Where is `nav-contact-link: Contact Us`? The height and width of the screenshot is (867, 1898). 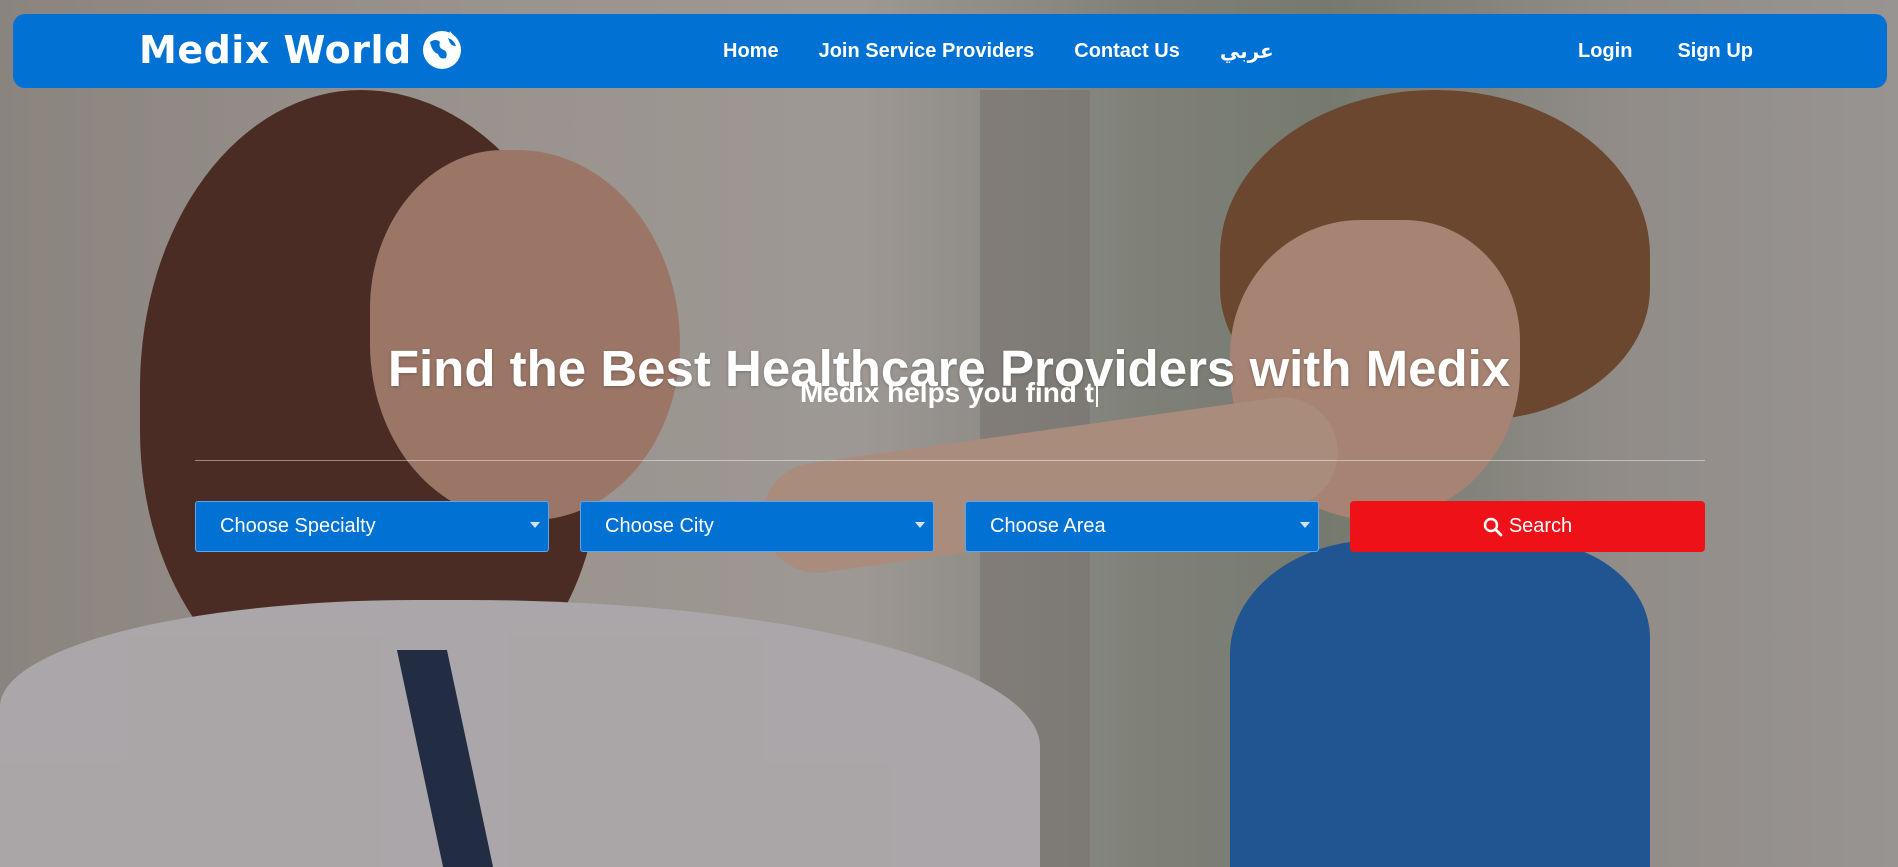
nav-contact-link: Contact Us is located at coordinates (1127, 51).